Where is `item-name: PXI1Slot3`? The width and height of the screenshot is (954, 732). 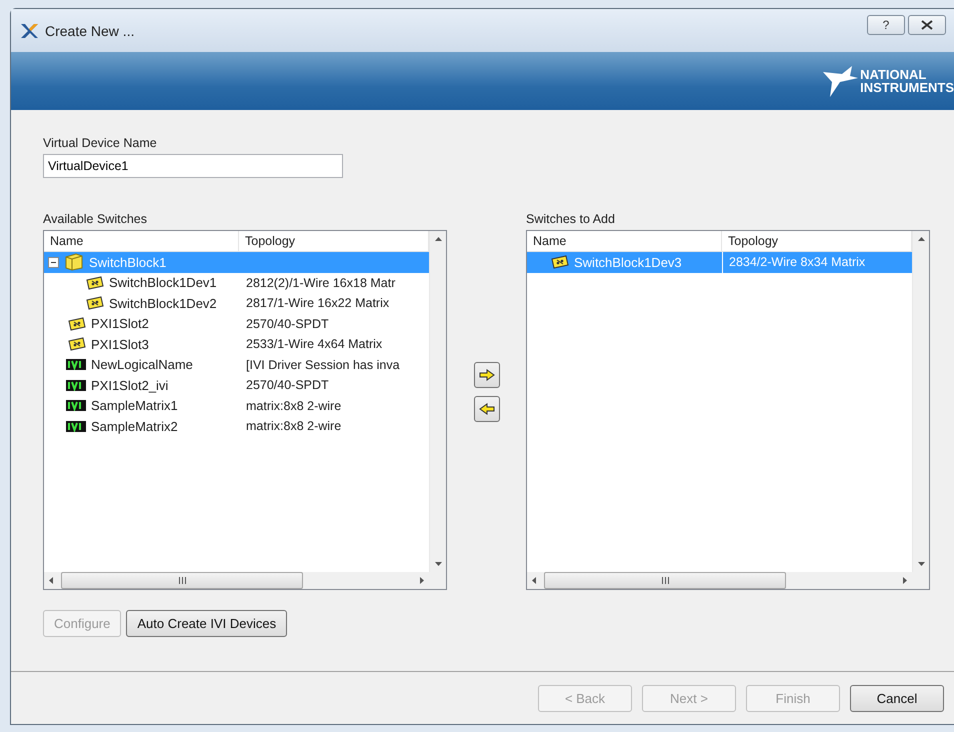 item-name: PXI1Slot3 is located at coordinates (120, 344).